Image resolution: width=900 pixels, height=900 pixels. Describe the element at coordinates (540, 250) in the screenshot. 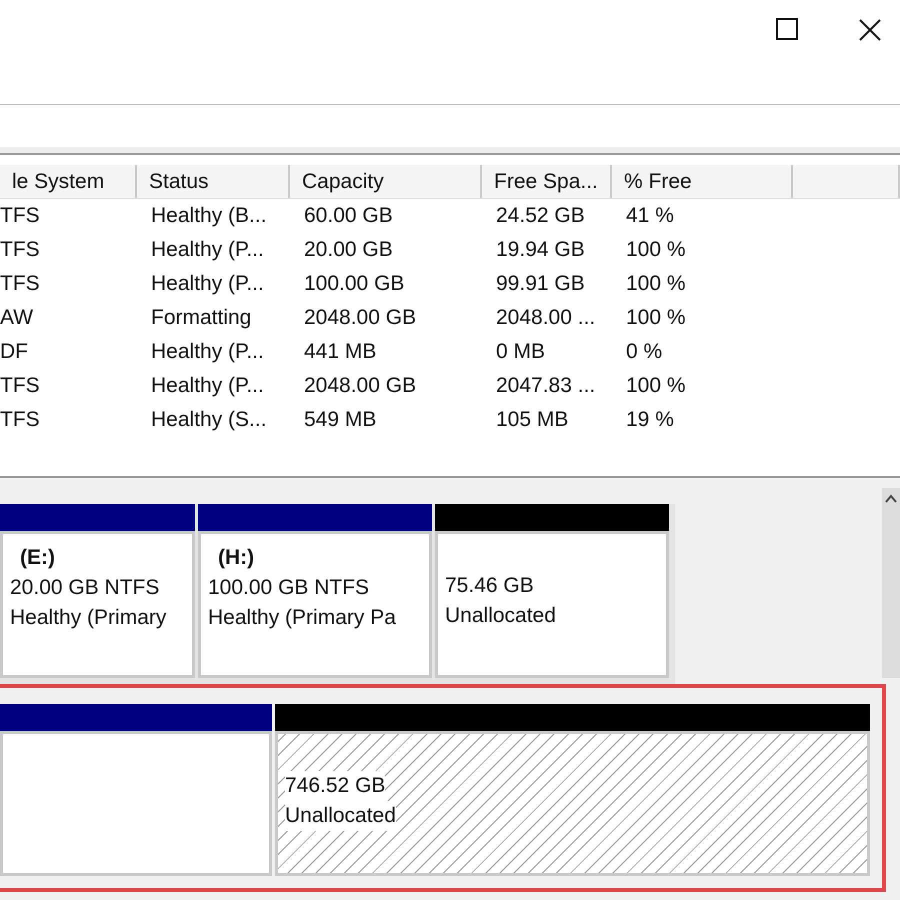

I see `table-cell-text: 19.94 GB` at that location.